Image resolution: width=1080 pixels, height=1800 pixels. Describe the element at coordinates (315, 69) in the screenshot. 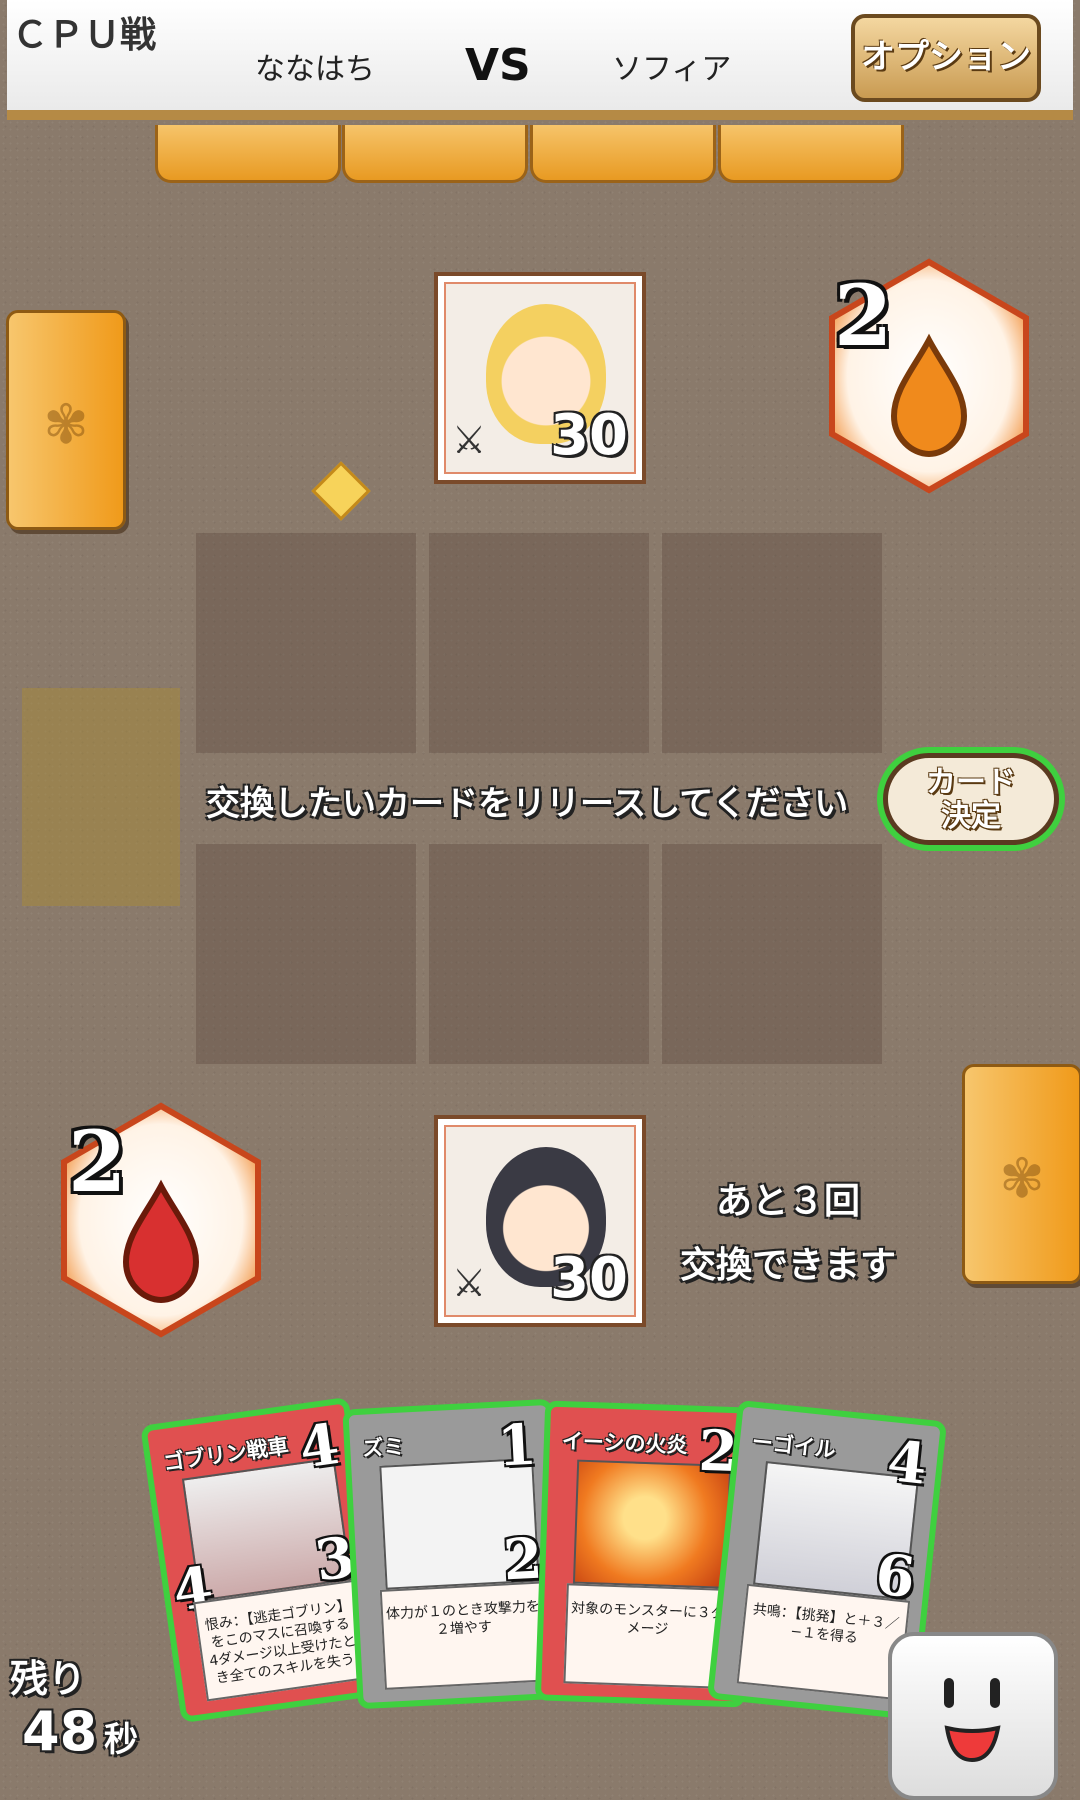

I see `player-name-left: ななはち` at that location.